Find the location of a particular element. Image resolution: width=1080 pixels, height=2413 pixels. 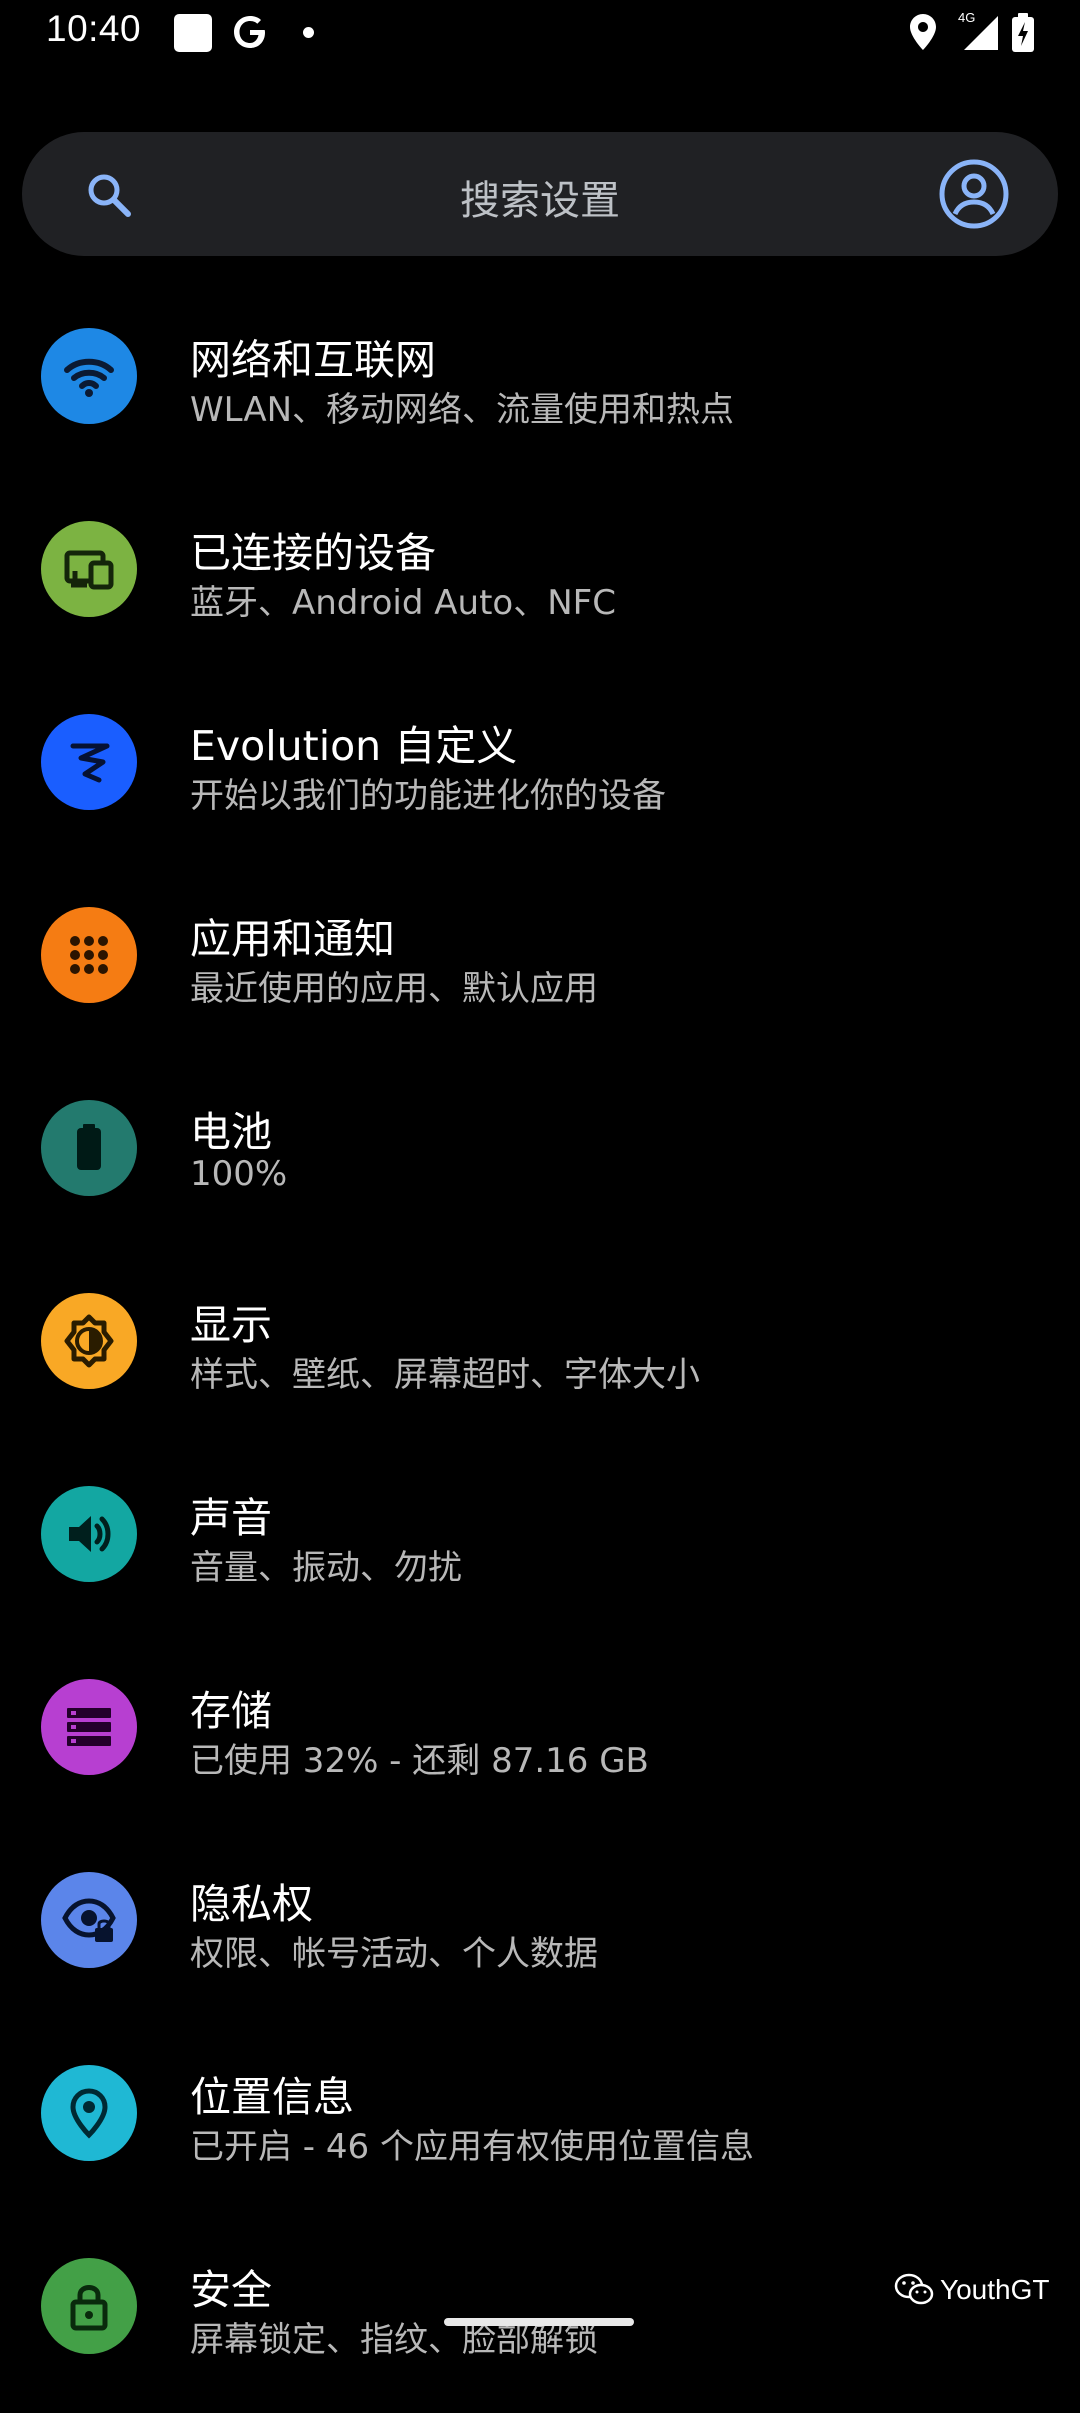

wifi-icon is located at coordinates (89, 376).